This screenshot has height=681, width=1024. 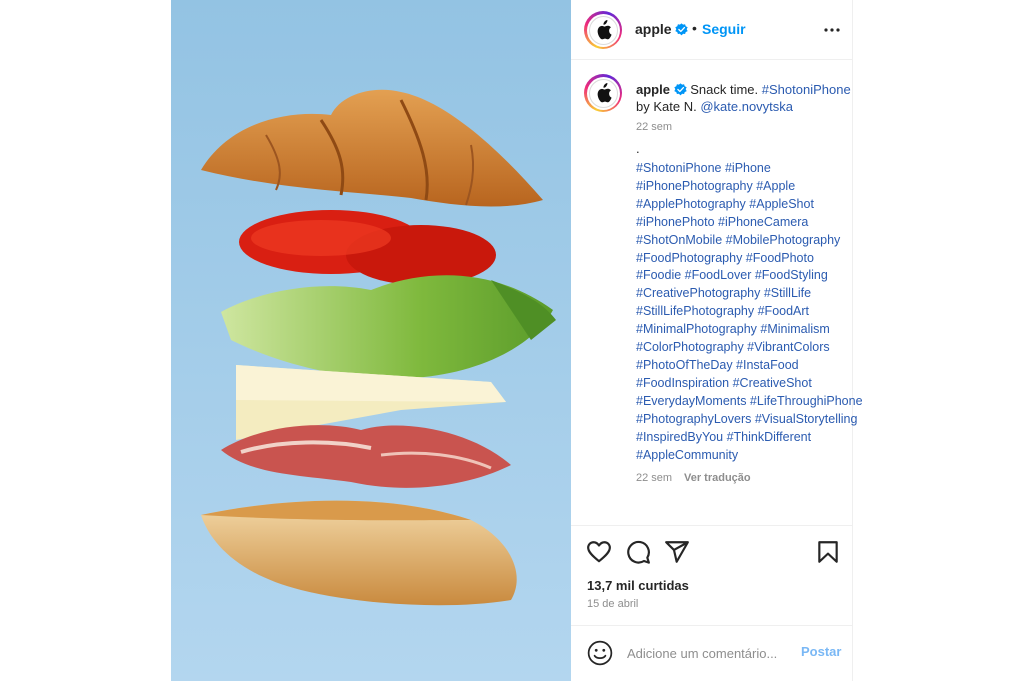 I want to click on caption-time-secondary: 22 sem, so click(x=654, y=478).